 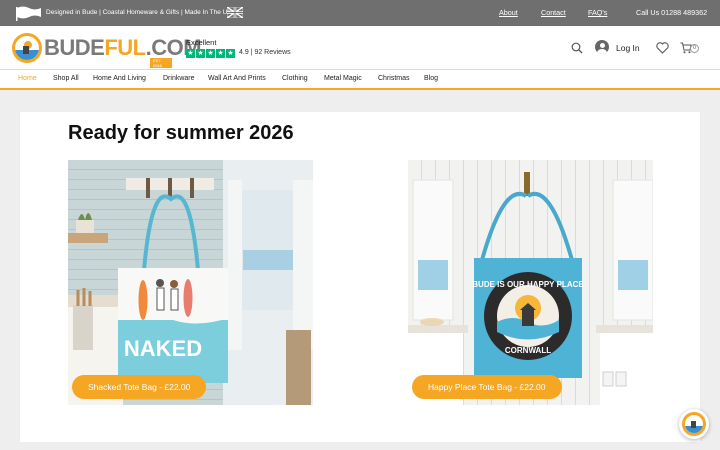 I want to click on review-count: 4.9 | 92 Reviews, so click(x=265, y=52).